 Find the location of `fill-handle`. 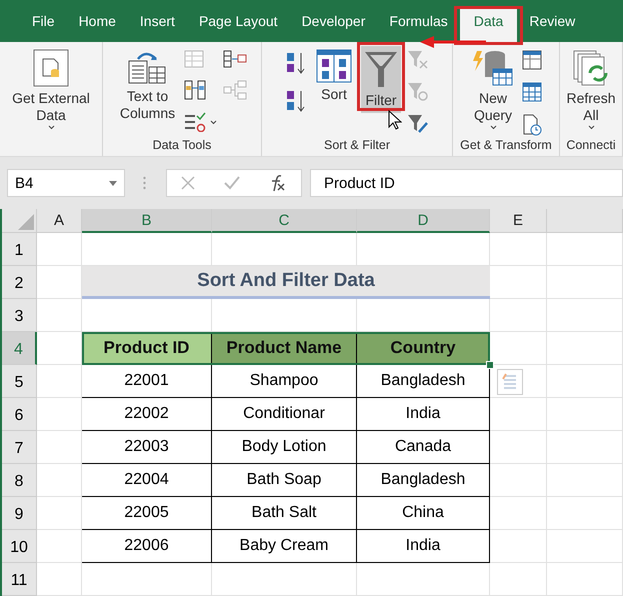

fill-handle is located at coordinates (490, 365).